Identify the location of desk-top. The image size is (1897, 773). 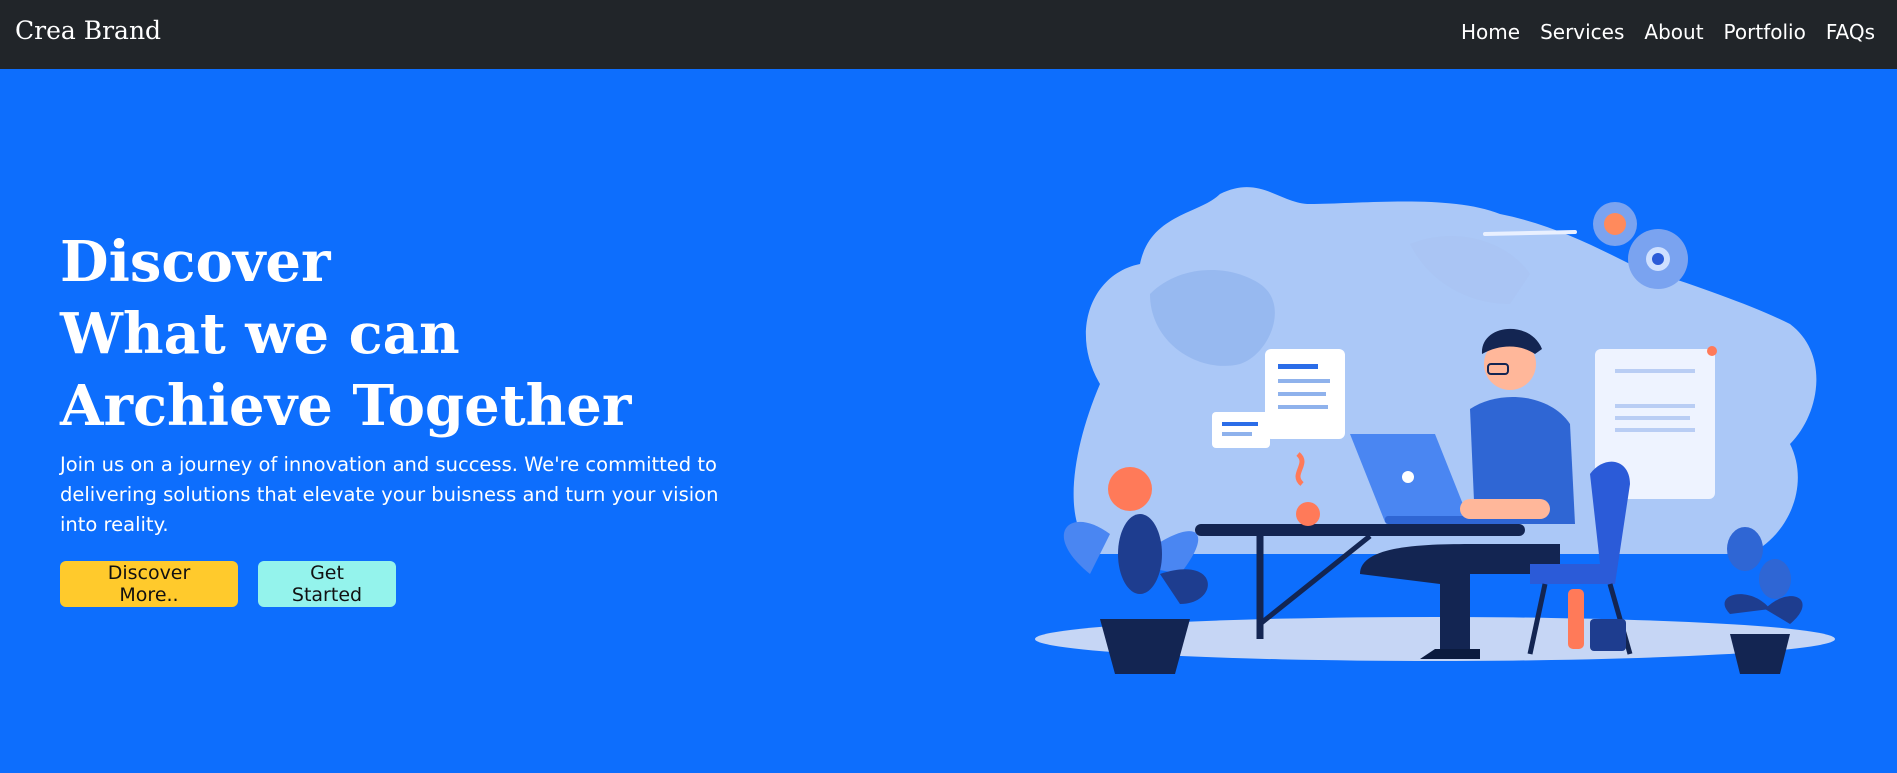
(1360, 530).